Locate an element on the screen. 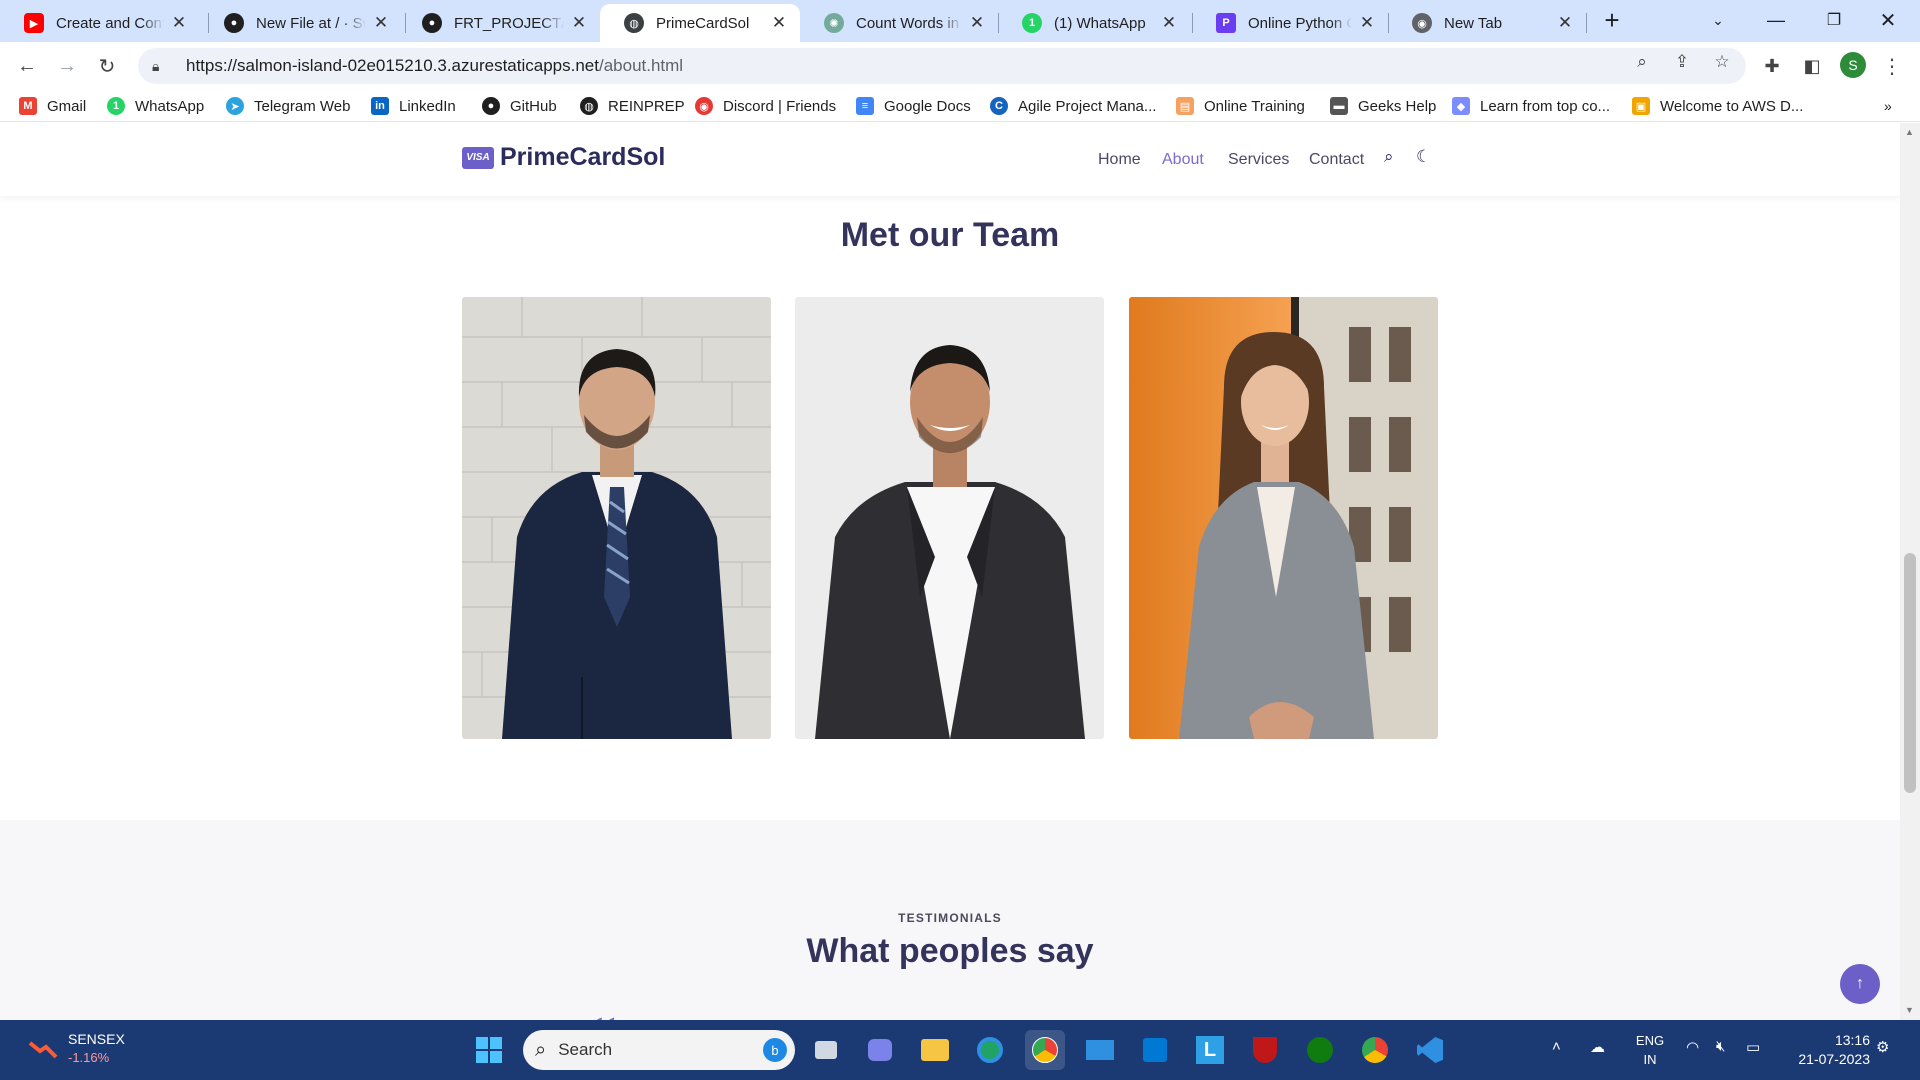 Image resolution: width=1920 pixels, height=1080 pixels. bookmark-geeks-help: ▬ Geeks Help is located at coordinates (1383, 106).